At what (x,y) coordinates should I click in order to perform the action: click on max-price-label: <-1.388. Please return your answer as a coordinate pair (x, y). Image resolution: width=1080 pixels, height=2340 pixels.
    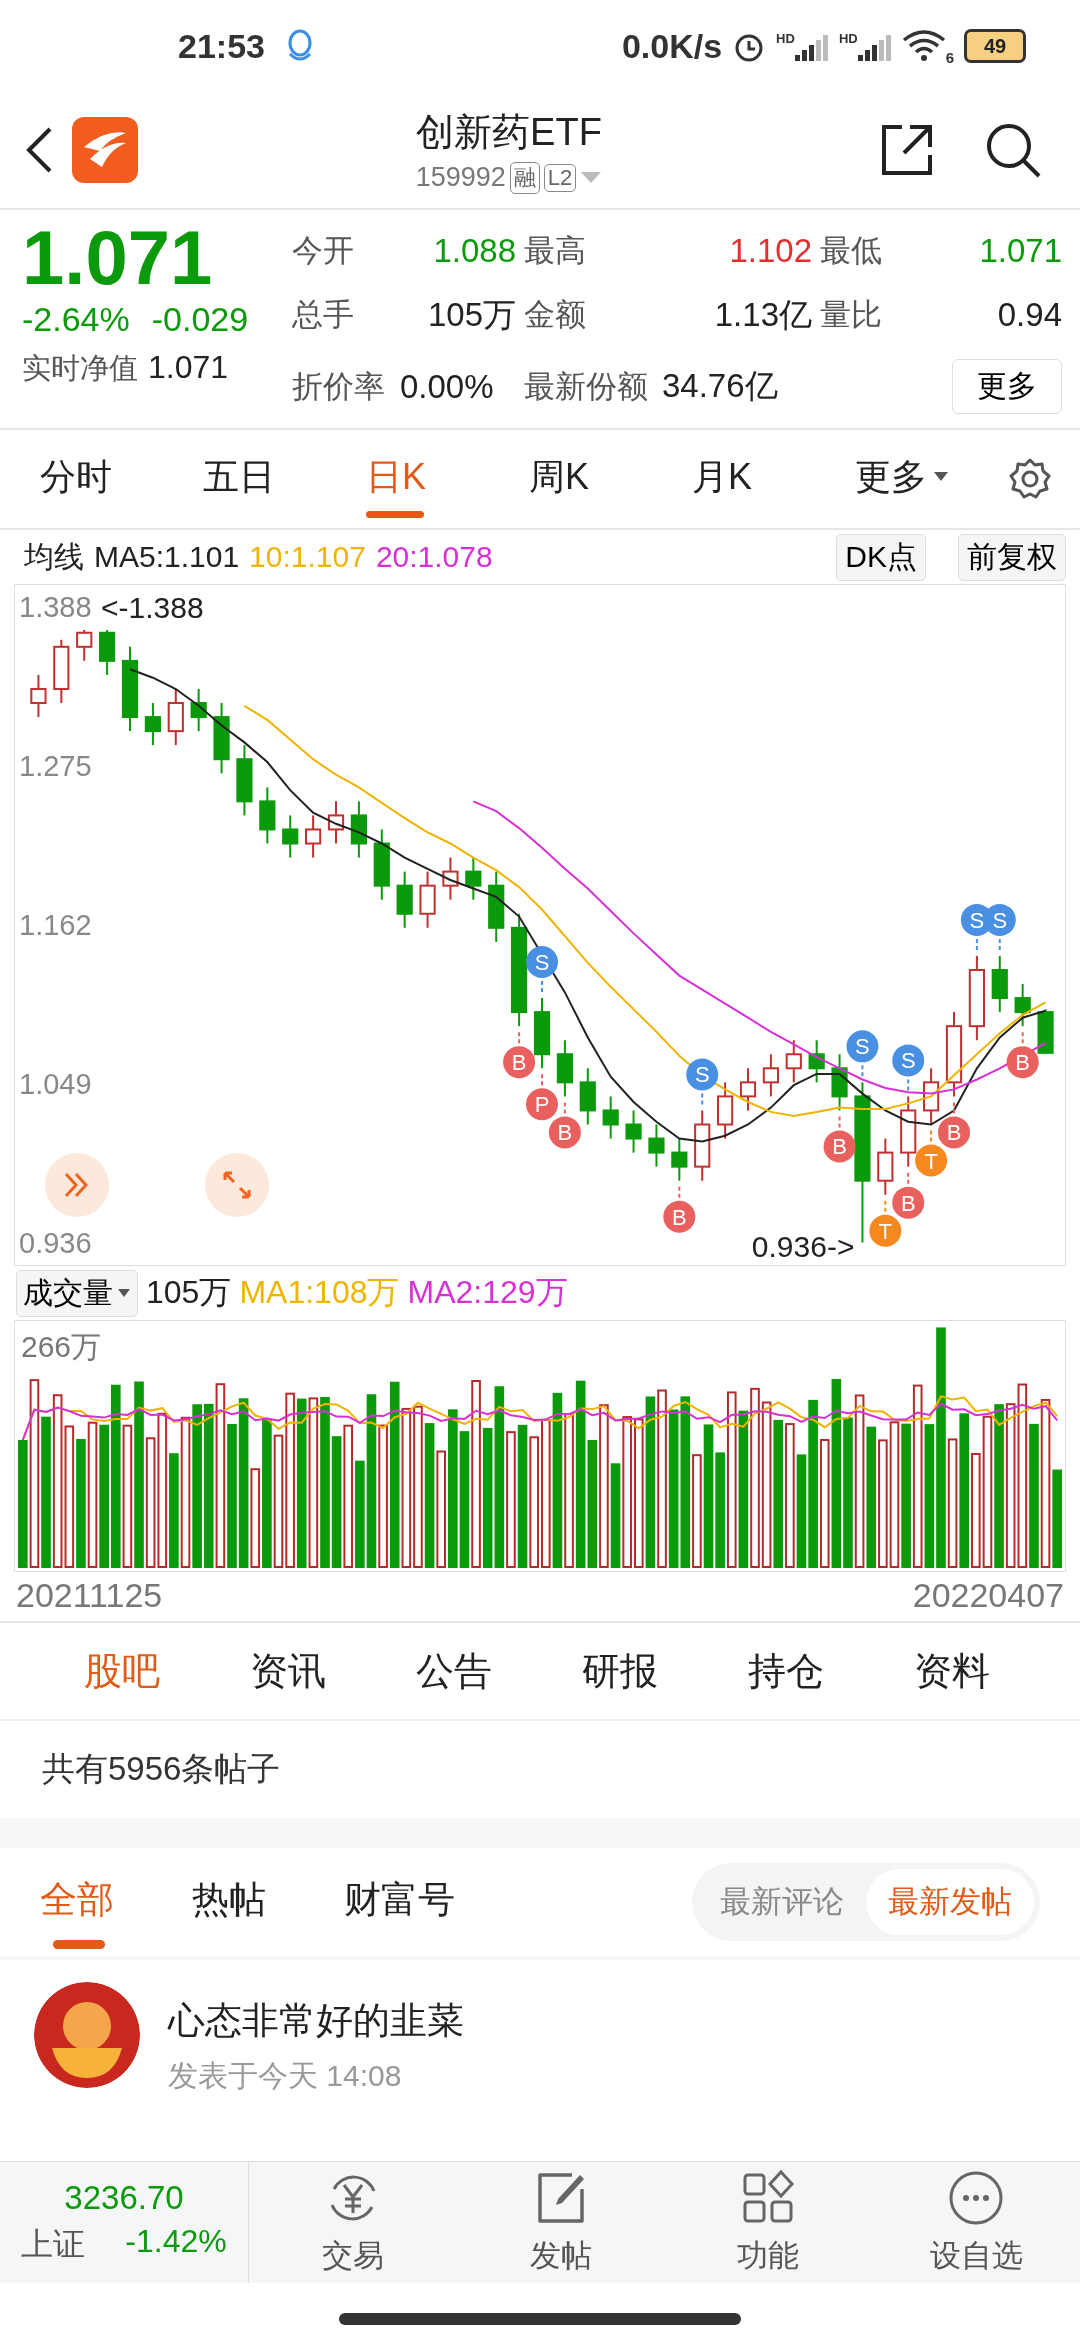
    Looking at the image, I should click on (152, 607).